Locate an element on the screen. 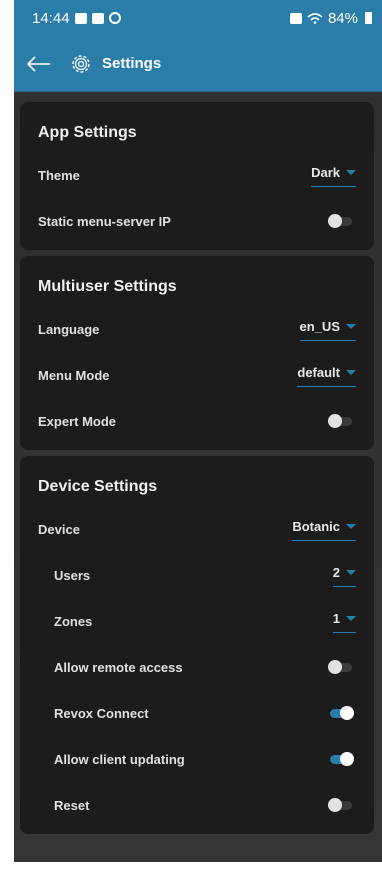 This screenshot has height=871, width=382. users-row: Users 2 is located at coordinates (197, 575).